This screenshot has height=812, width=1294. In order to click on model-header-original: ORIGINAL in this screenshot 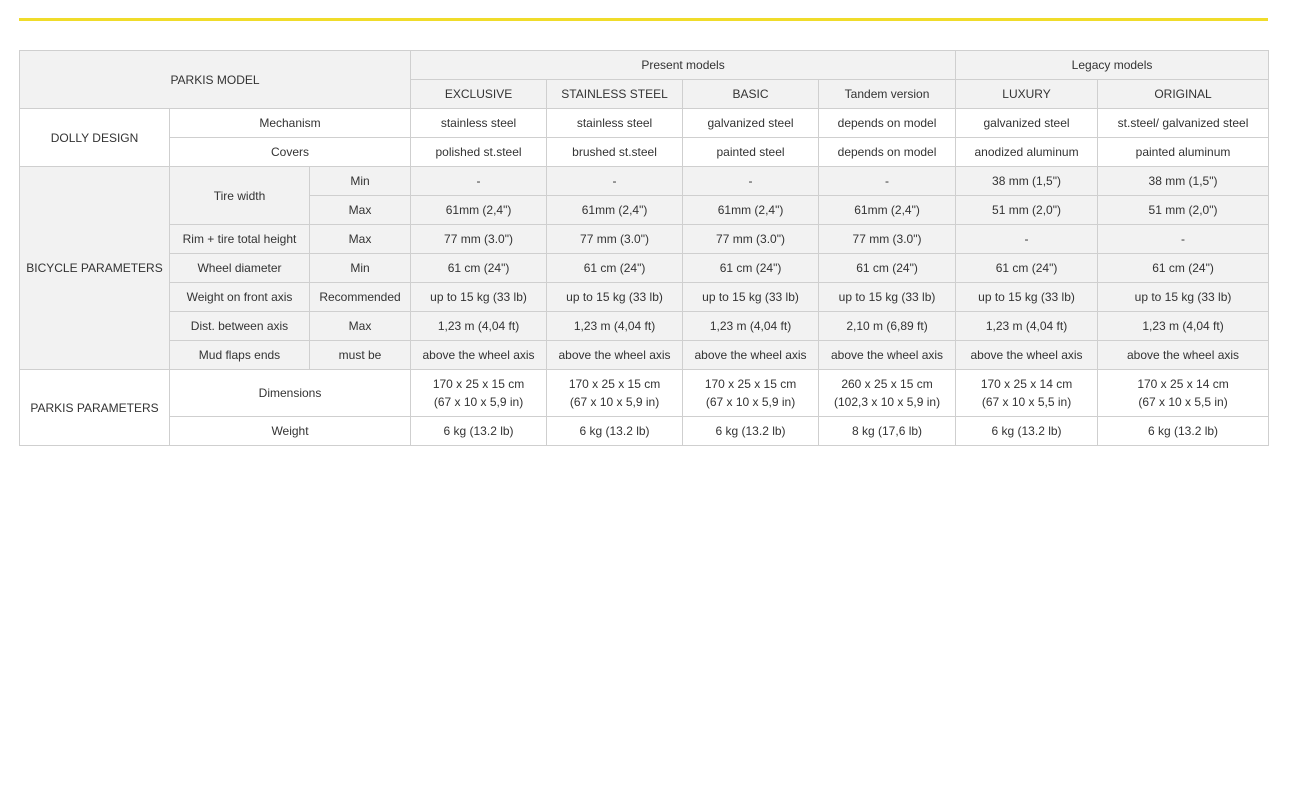, I will do `click(1183, 94)`.